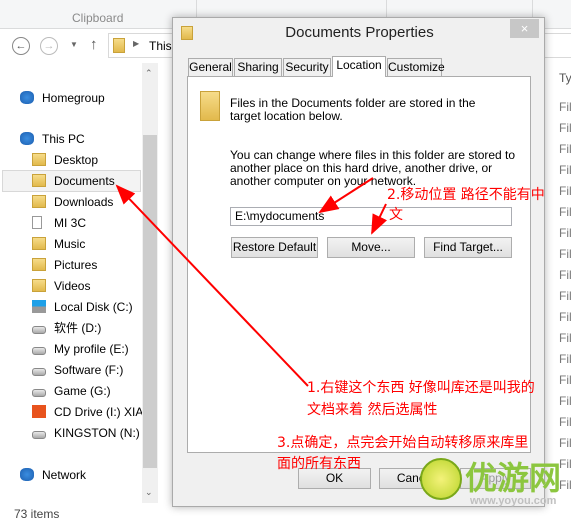 This screenshot has height=525, width=571. I want to click on arrow-to-move, so click(379, 219).